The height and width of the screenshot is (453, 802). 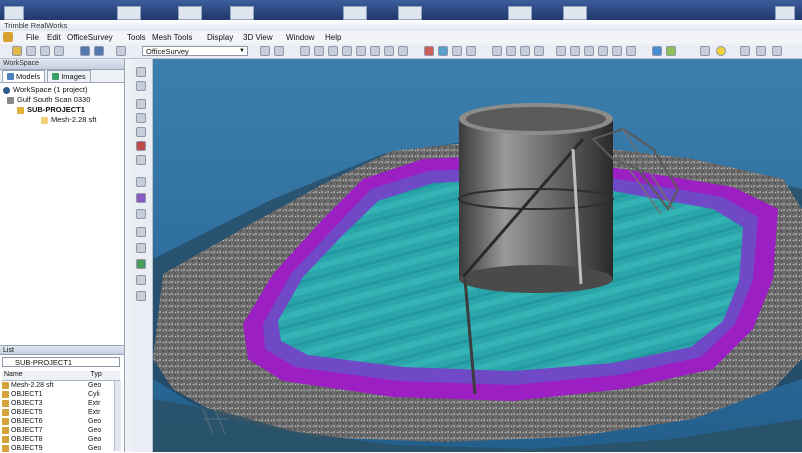 I want to click on workspace-icon, so click(x=6, y=90).